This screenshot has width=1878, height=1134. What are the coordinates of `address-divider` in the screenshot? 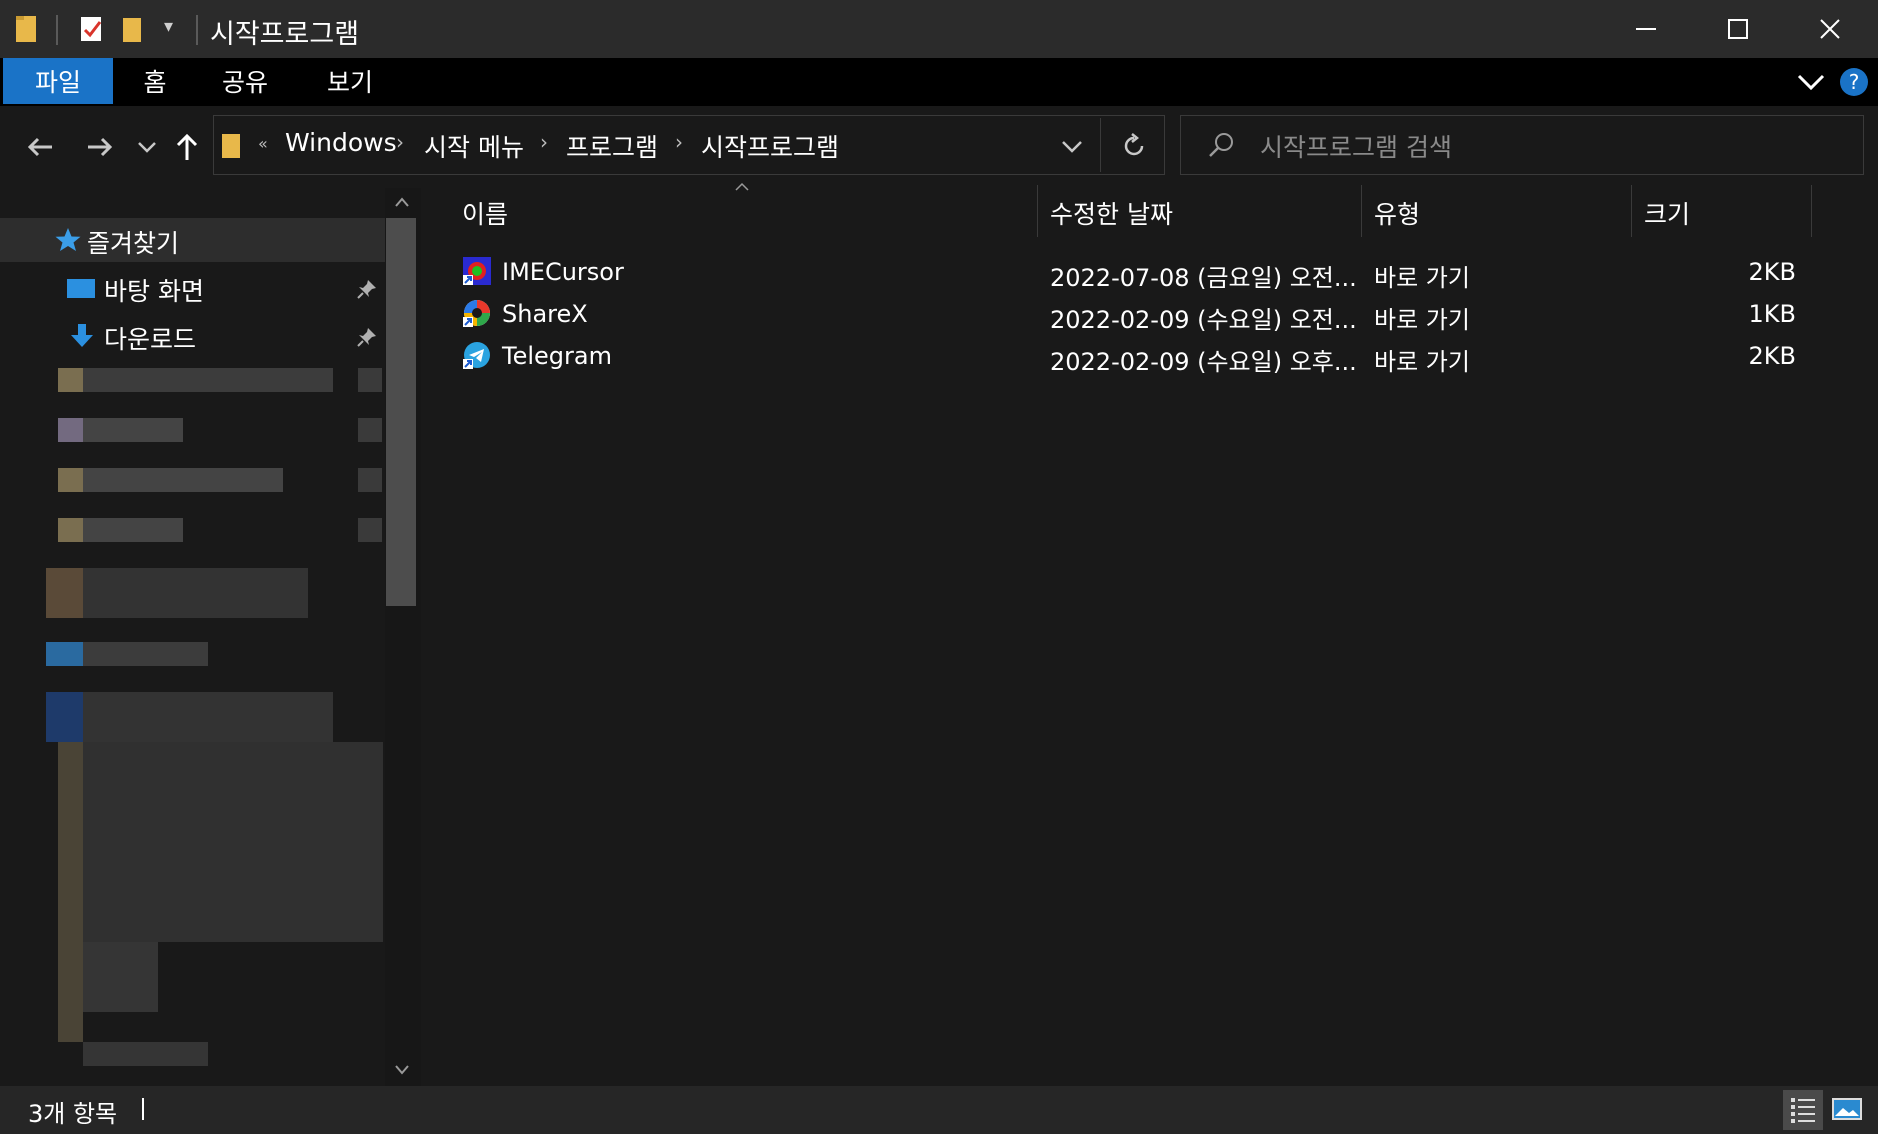 It's located at (1100, 145).